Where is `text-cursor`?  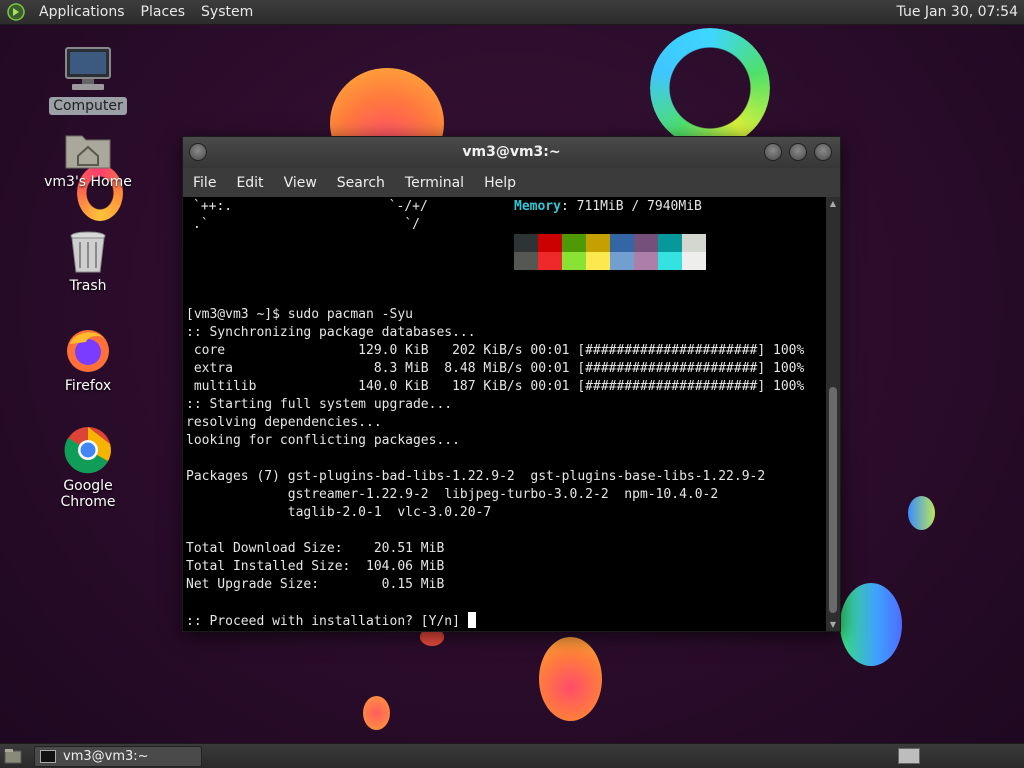
text-cursor is located at coordinates (471, 620).